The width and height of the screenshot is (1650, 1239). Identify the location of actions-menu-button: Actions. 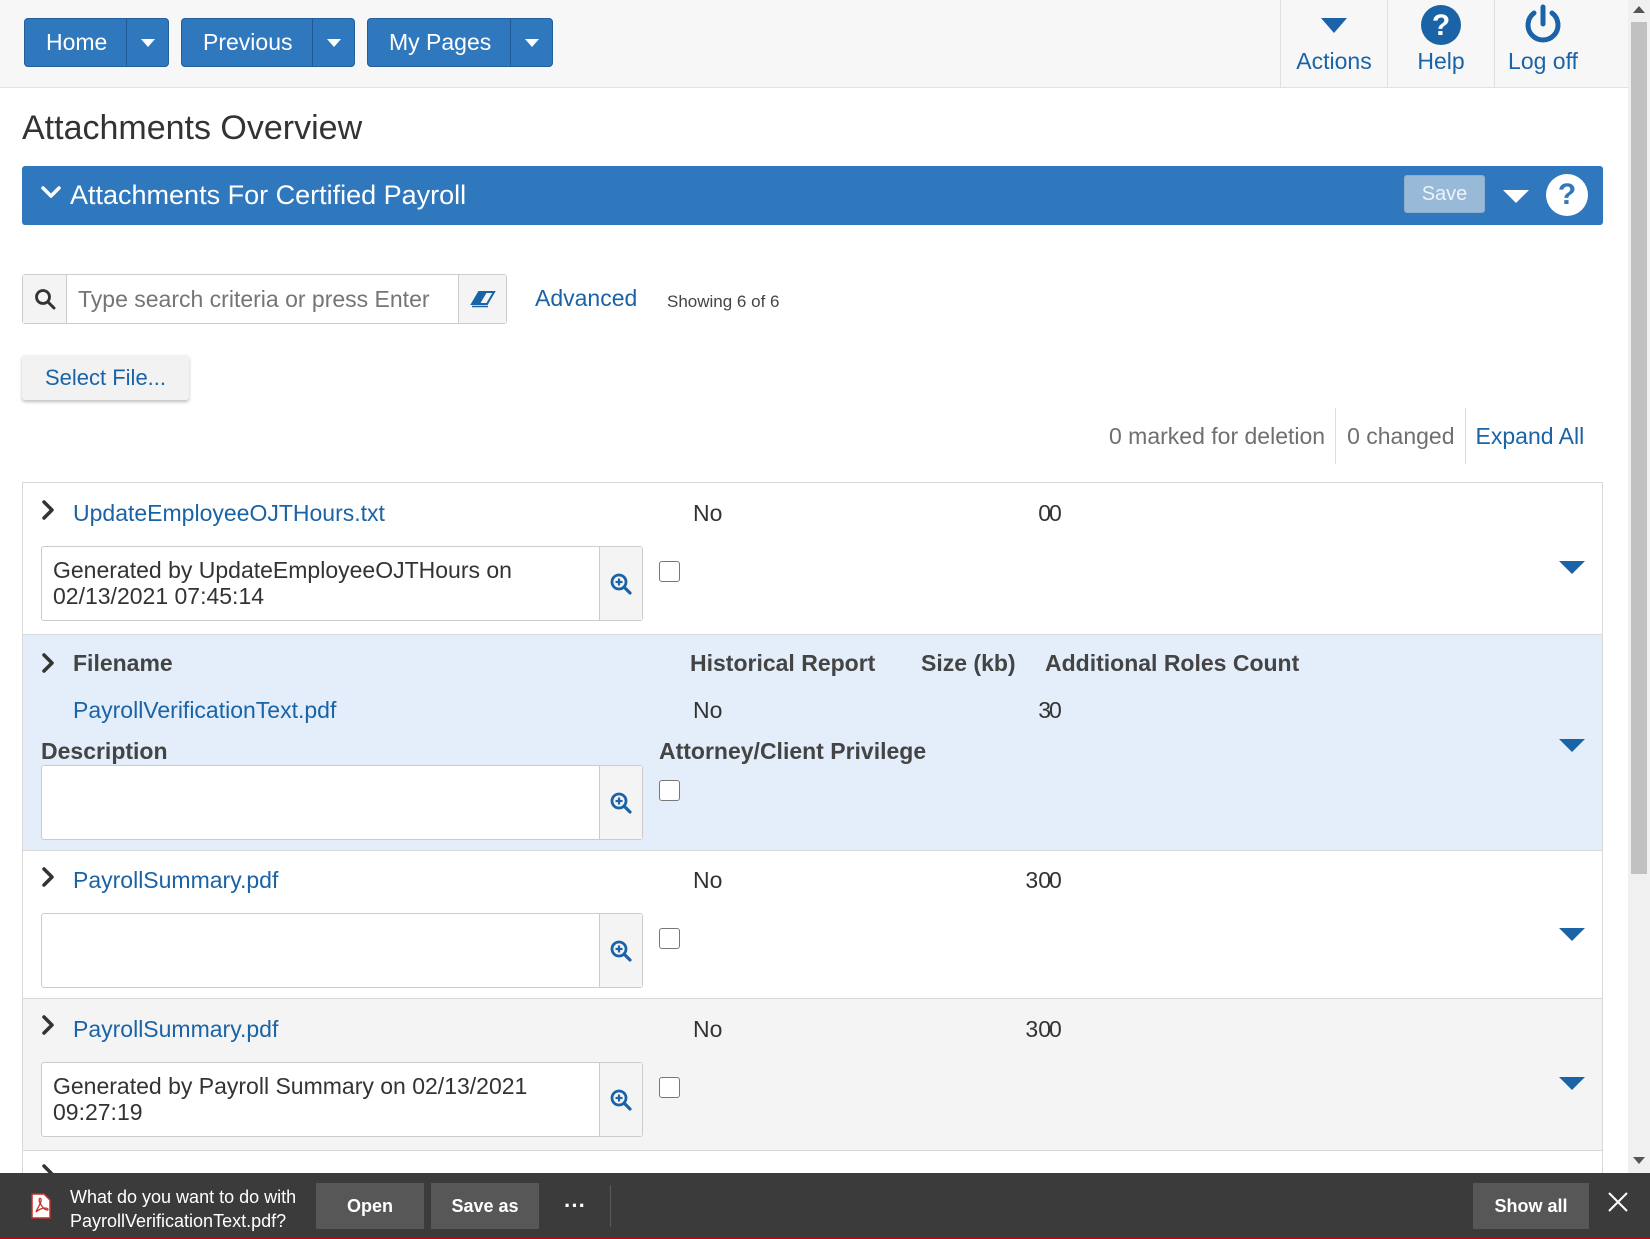
(1333, 44).